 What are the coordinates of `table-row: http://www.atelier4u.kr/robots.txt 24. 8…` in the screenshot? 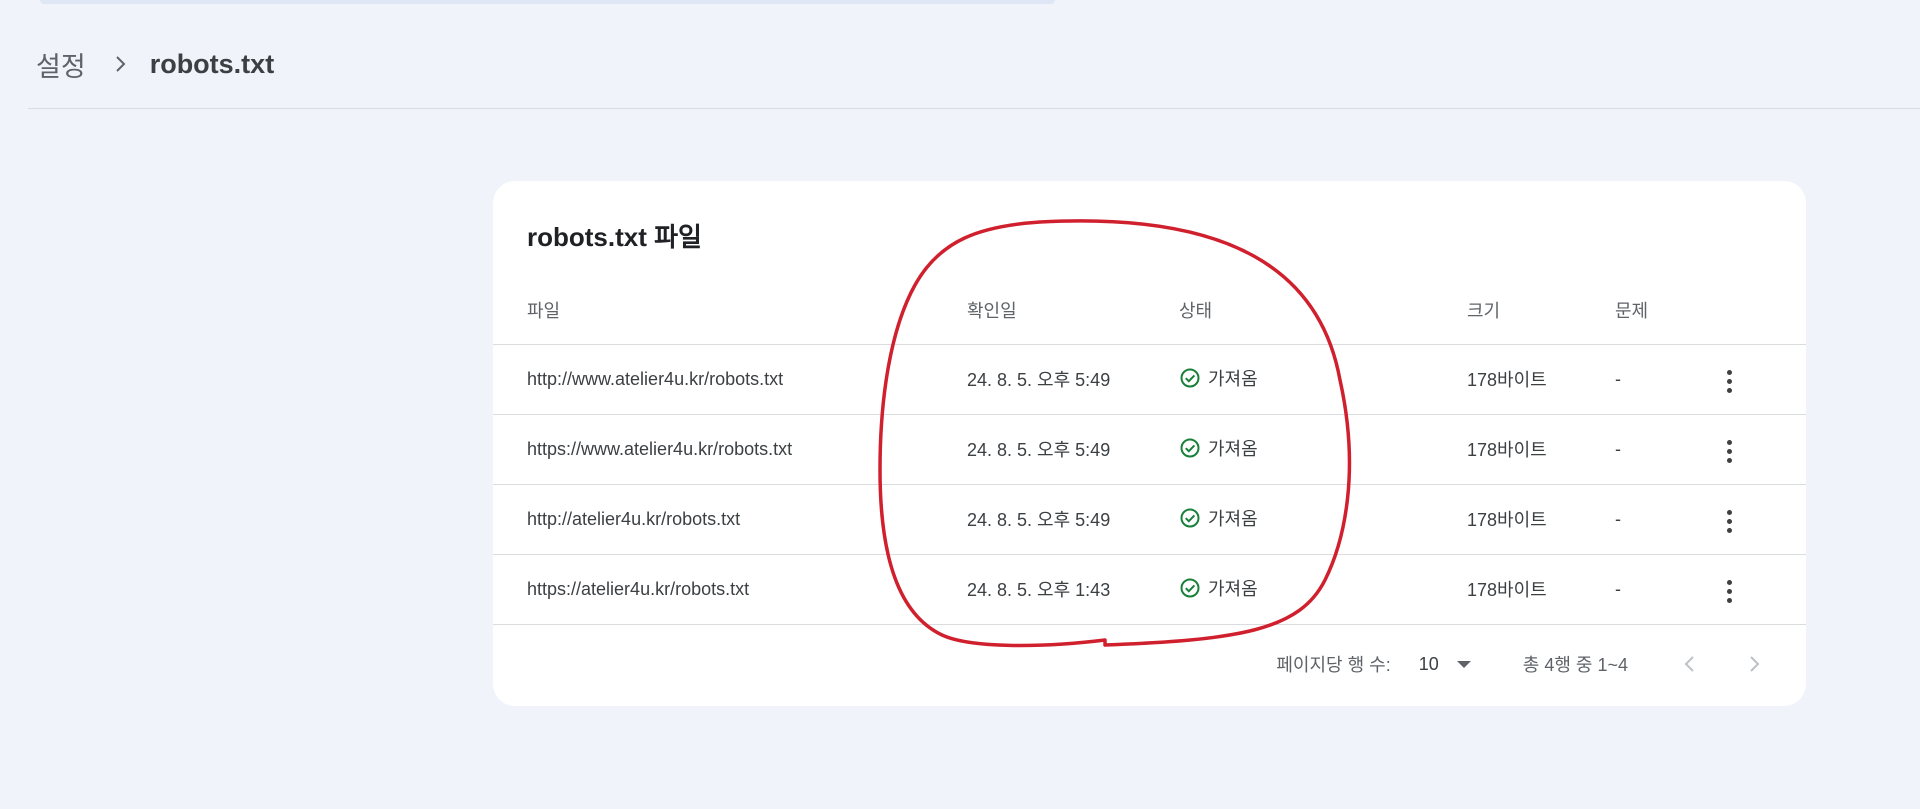 It's located at (1149, 379).